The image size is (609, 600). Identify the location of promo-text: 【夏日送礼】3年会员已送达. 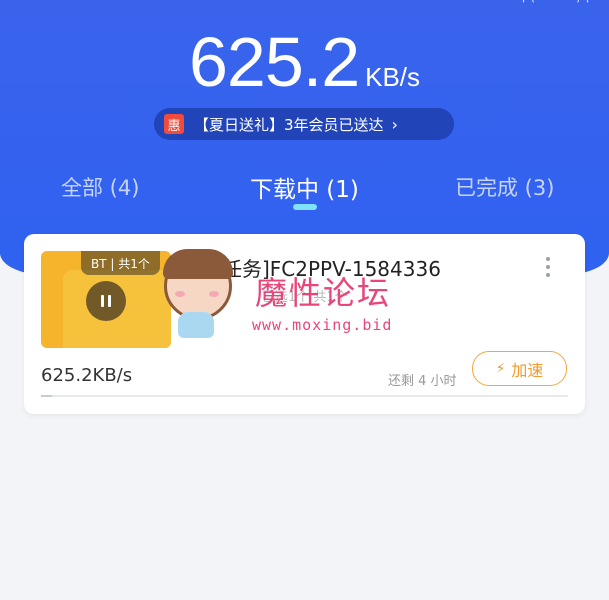
(289, 124).